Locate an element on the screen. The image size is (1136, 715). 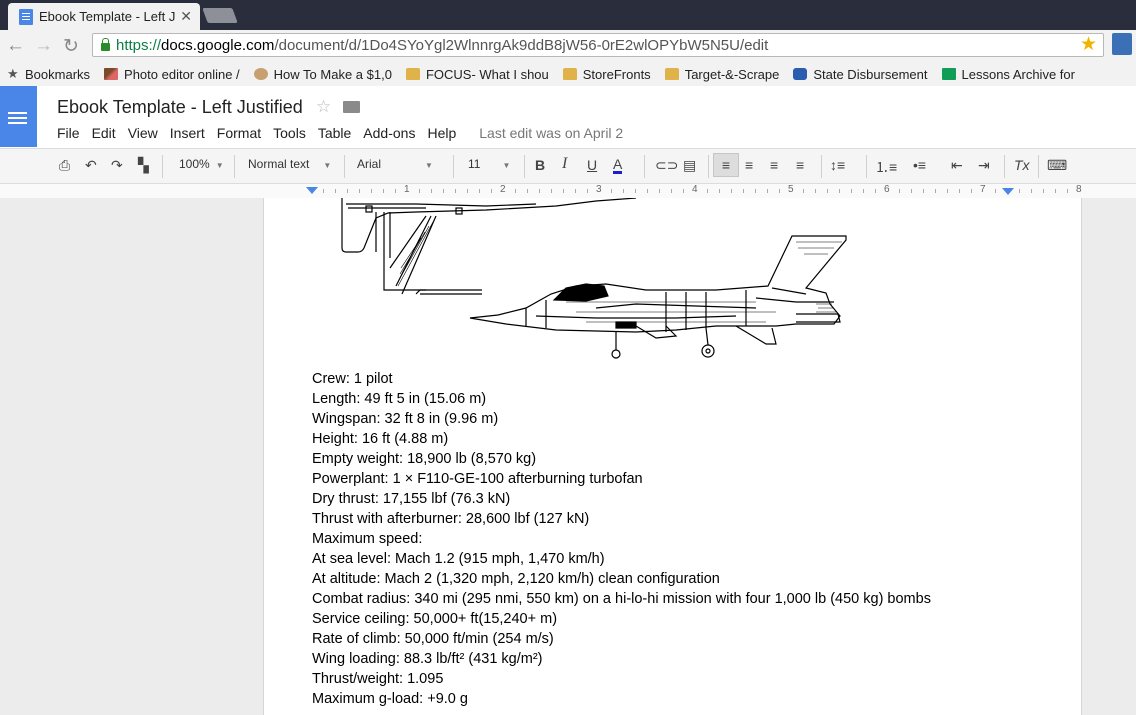
insert-comment-icon: ▤ is located at coordinates (689, 165).